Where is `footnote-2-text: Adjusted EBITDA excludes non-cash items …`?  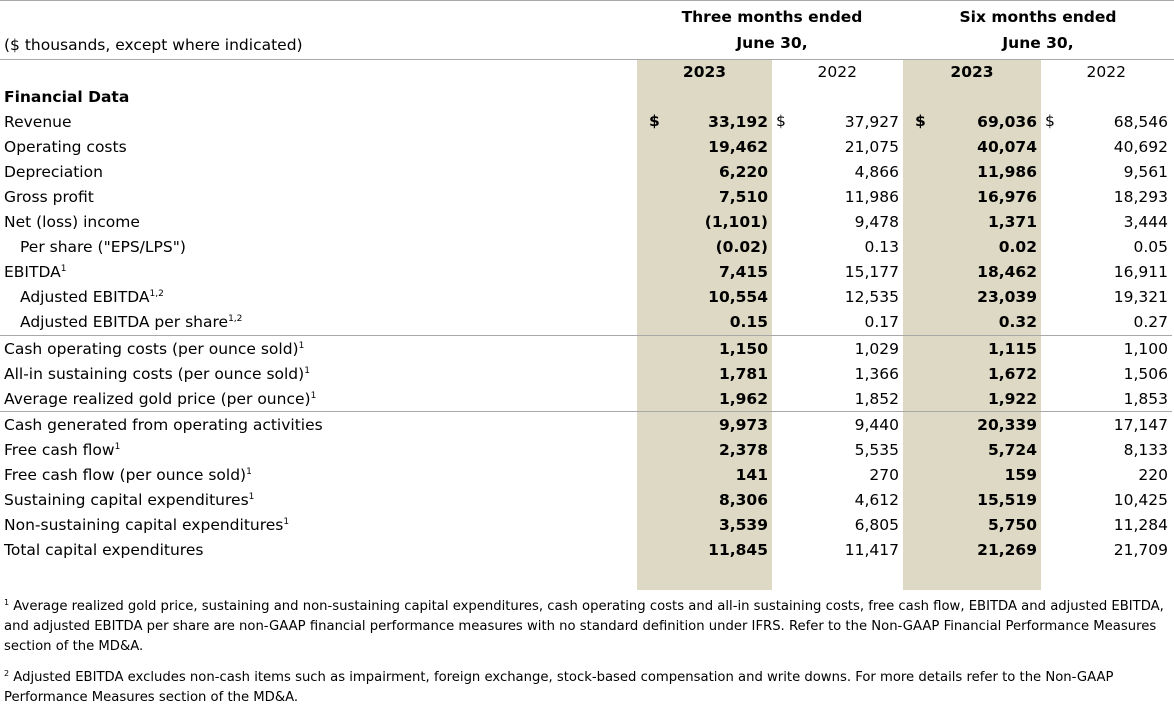
footnote-2-text: Adjusted EBITDA excludes non-cash items … is located at coordinates (559, 687).